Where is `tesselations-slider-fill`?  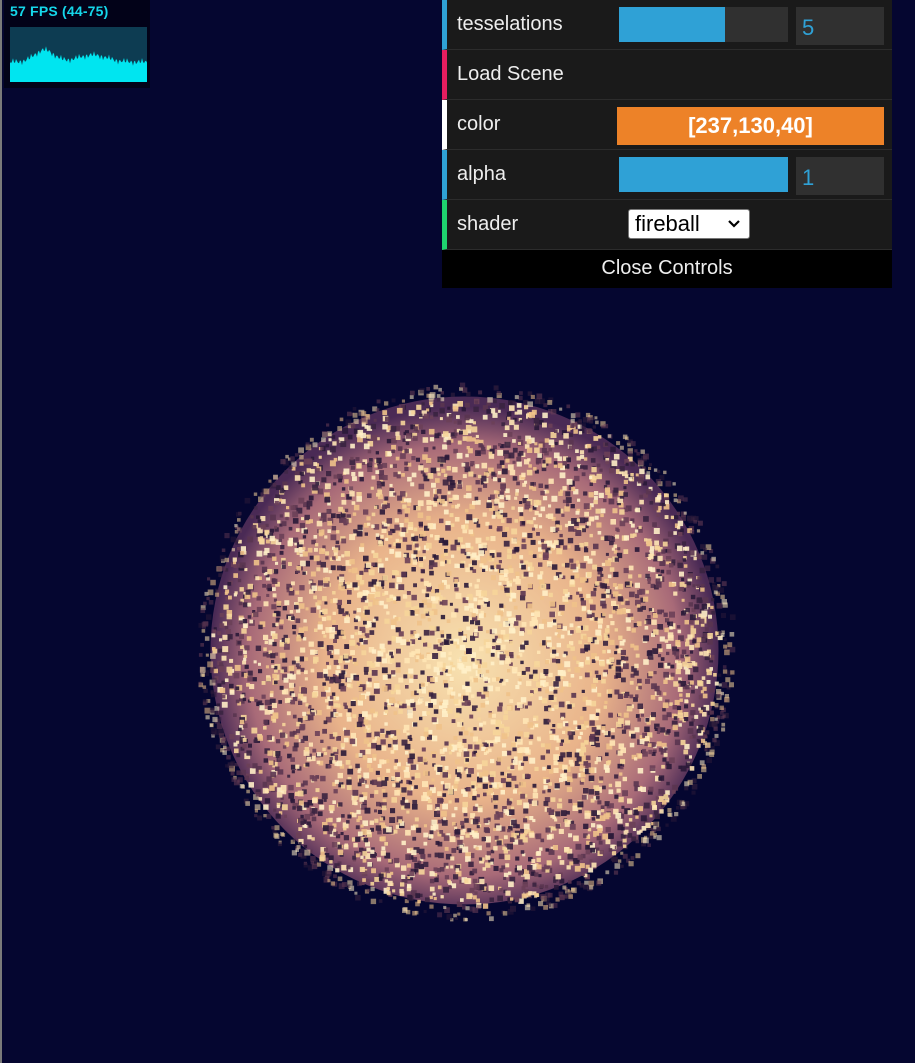
tesselations-slider-fill is located at coordinates (672, 24).